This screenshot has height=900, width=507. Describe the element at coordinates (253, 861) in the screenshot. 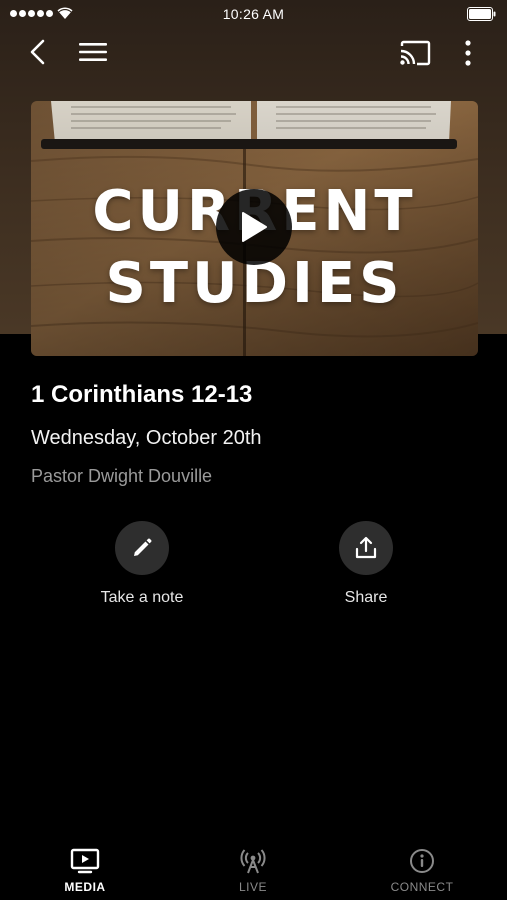

I see `broadcast-icon` at that location.